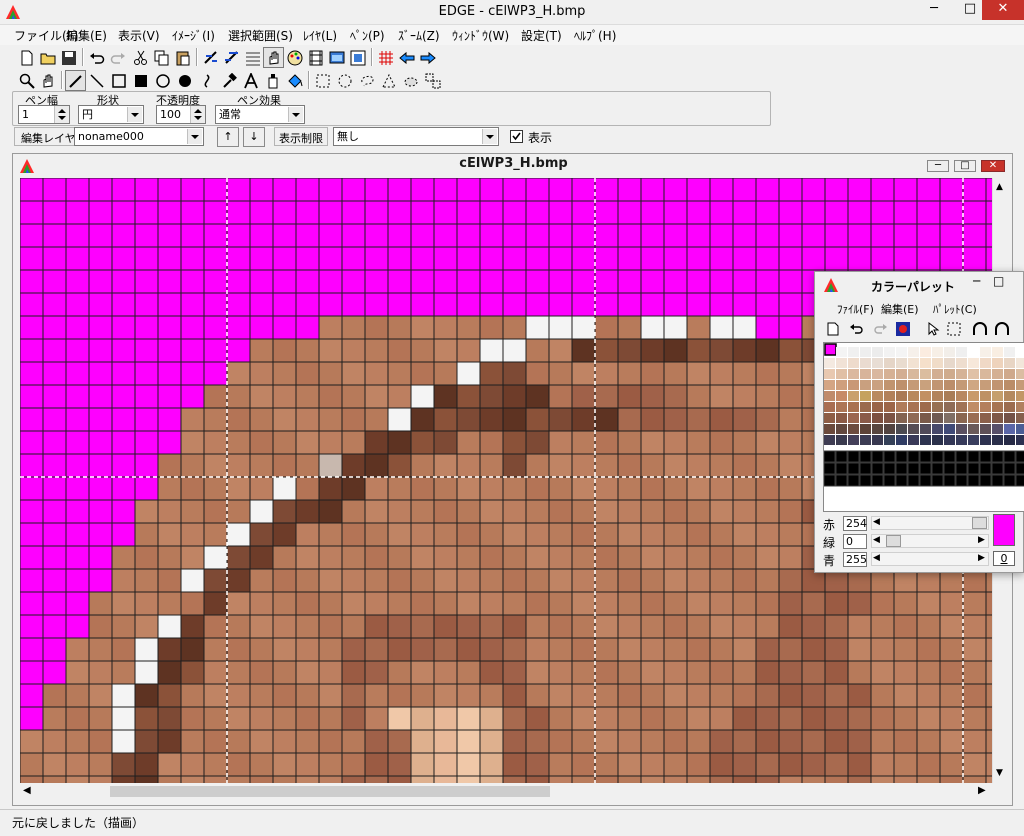  What do you see at coordinates (139, 136) in the screenshot?
I see `layer-select: noname000` at bounding box center [139, 136].